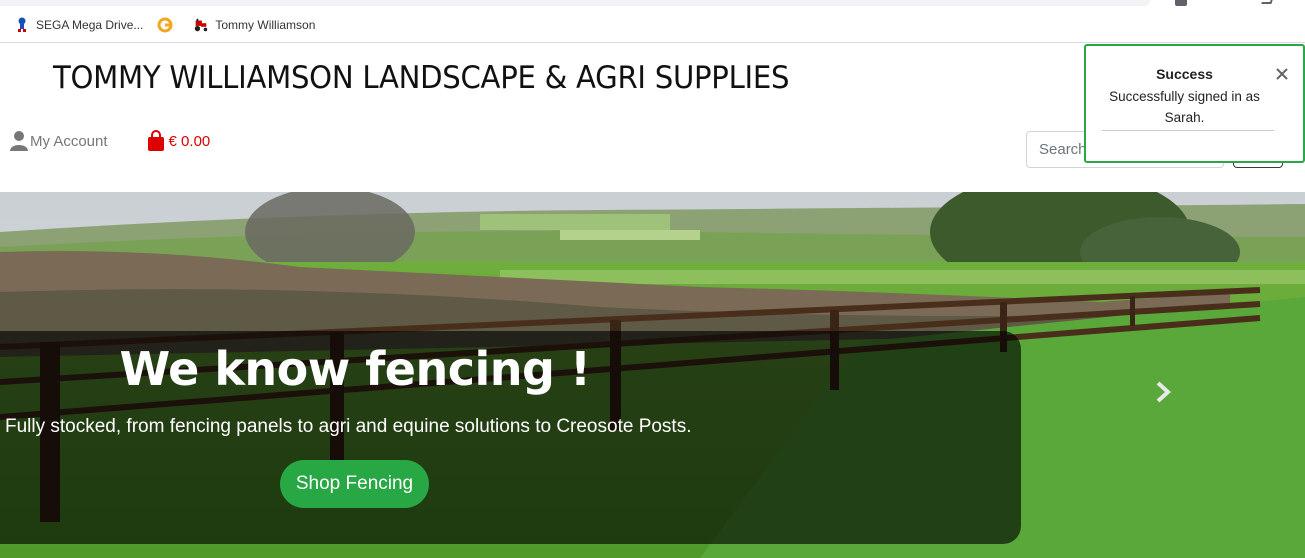 This screenshot has height=558, width=1305. Describe the element at coordinates (19, 141) in the screenshot. I see `user-icon` at that location.